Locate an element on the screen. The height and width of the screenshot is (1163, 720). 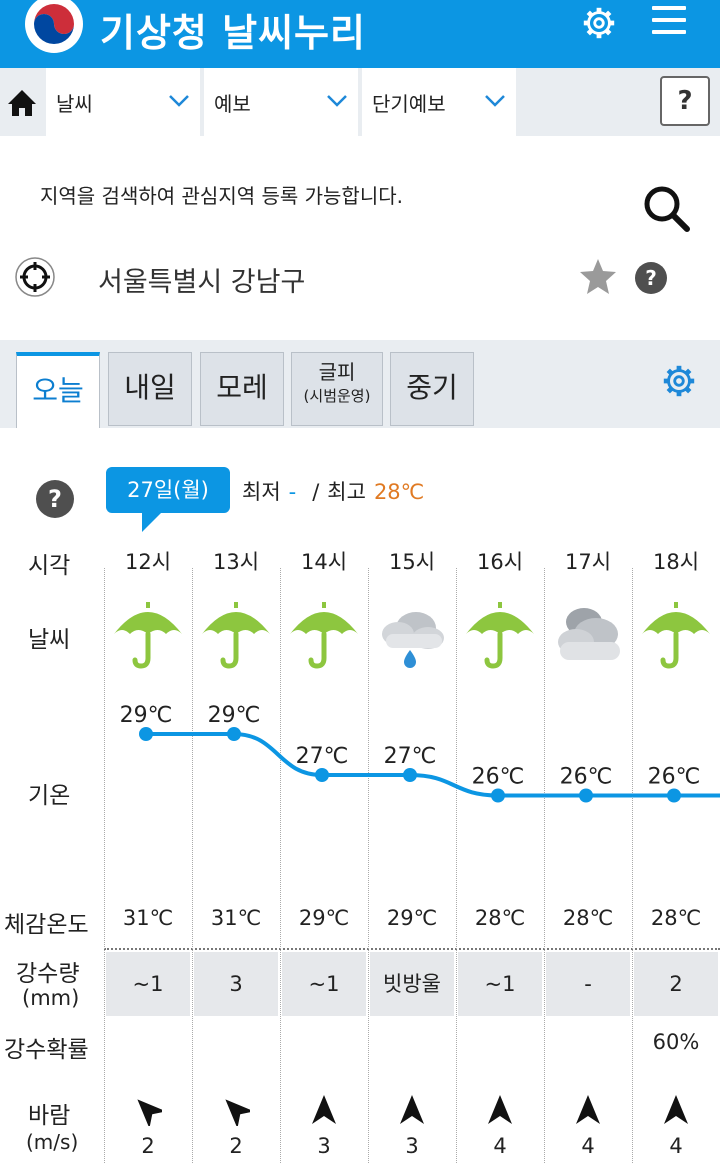
tab-label: 글피 is located at coordinates (337, 372).